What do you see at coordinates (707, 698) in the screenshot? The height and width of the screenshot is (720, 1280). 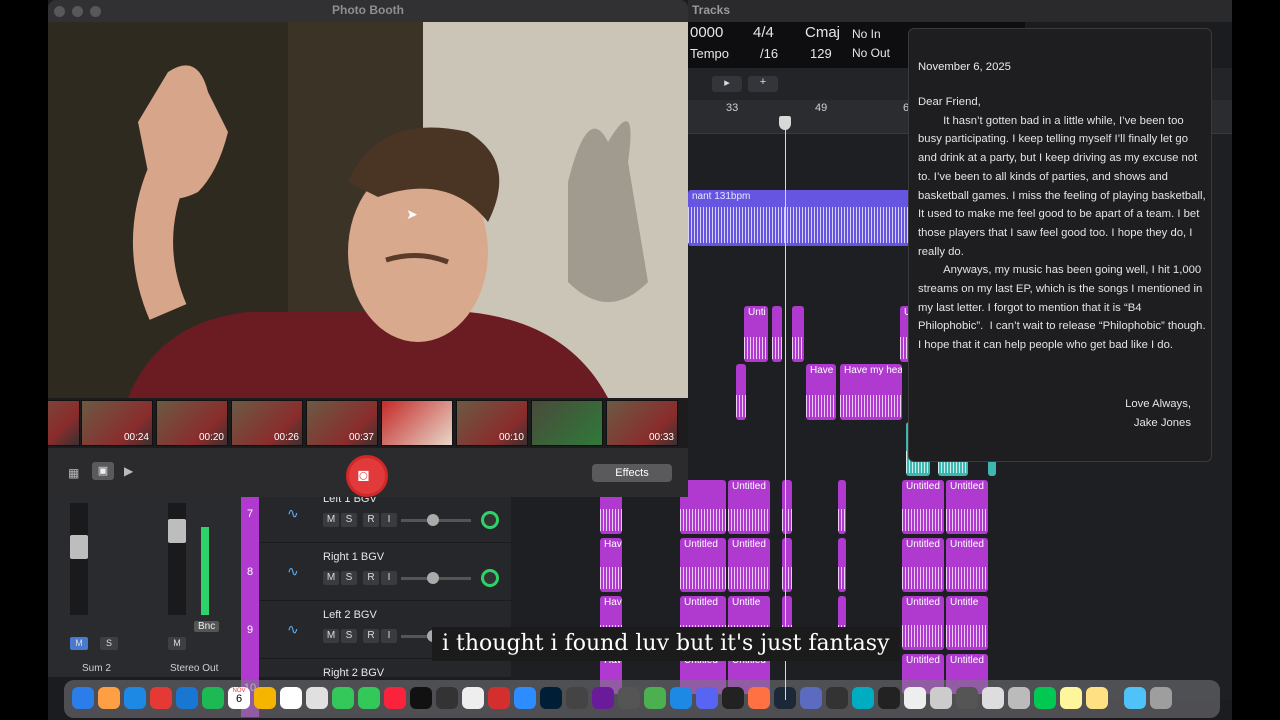 I see `discord-icon` at bounding box center [707, 698].